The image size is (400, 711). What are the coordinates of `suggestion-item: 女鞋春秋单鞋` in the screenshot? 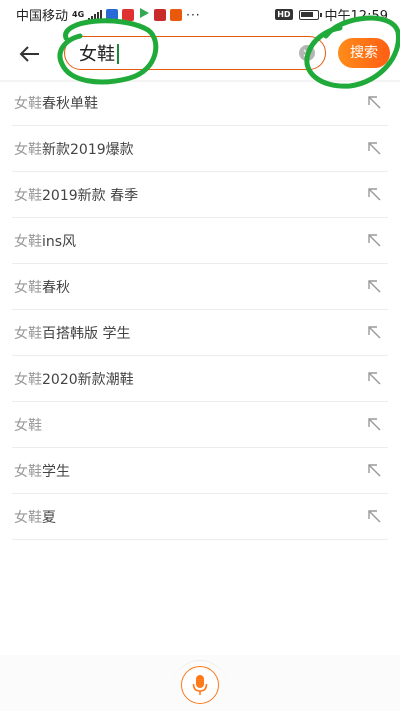 It's located at (200, 103).